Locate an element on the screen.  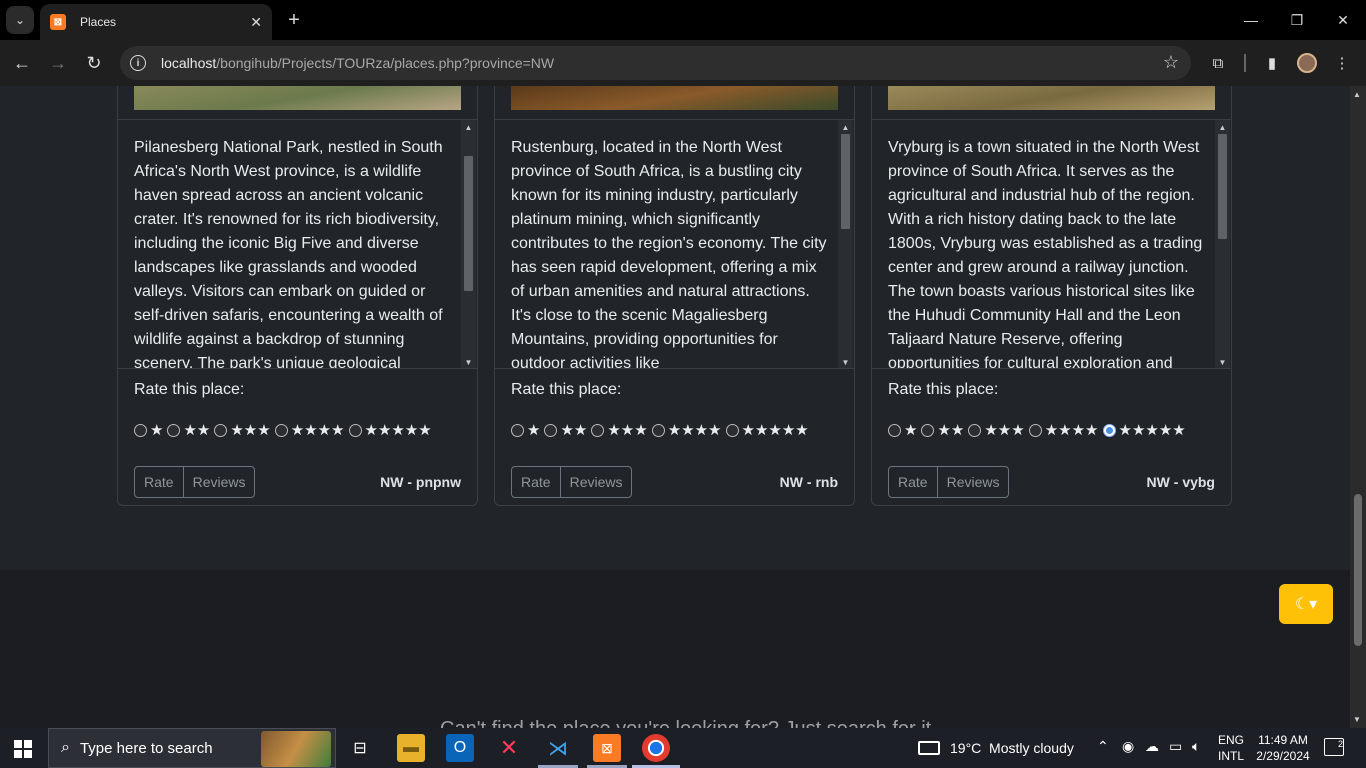
xampp-icon: ⊠ is located at coordinates (607, 748).